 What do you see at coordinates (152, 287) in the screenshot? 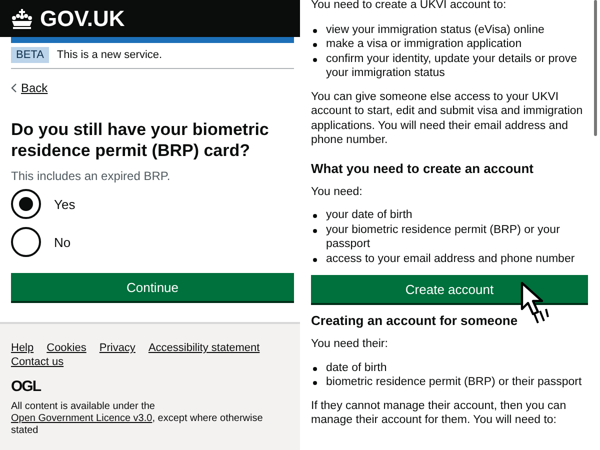
I see `continue-button: Continue` at bounding box center [152, 287].